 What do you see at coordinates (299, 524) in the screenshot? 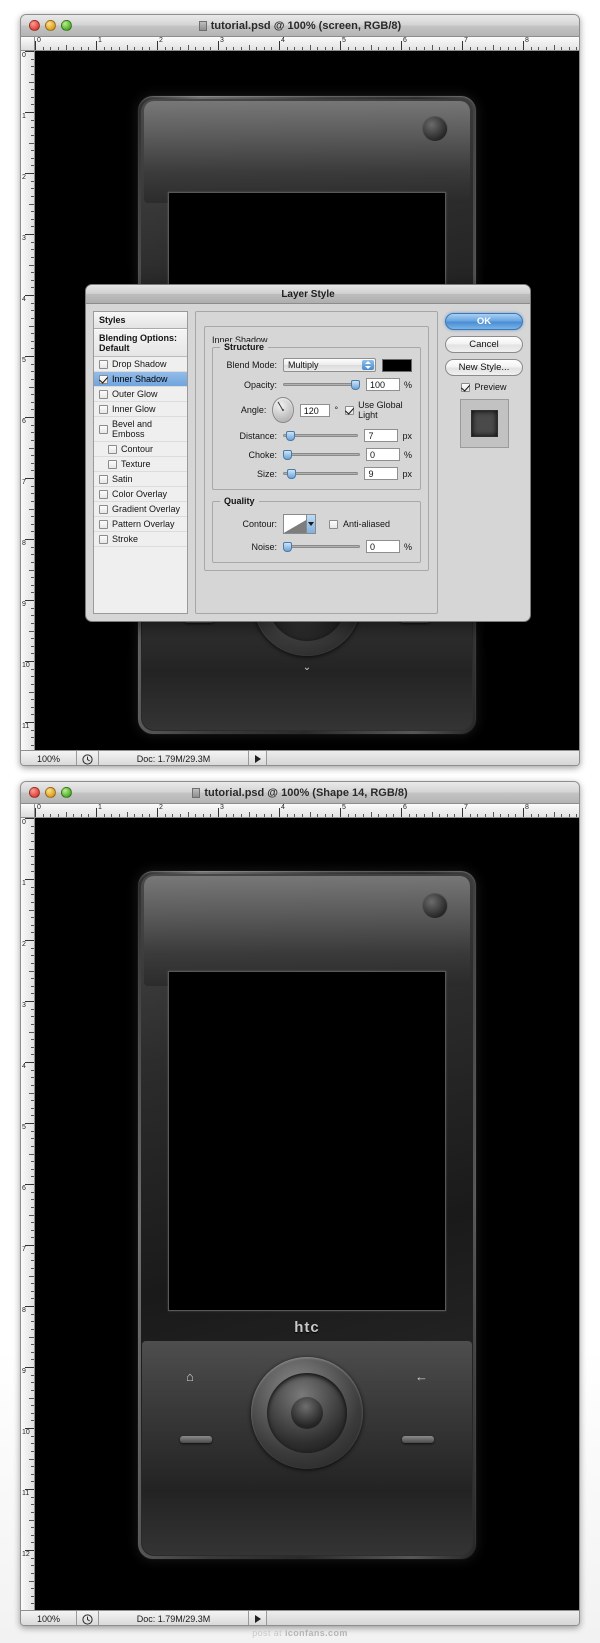
I see `contour-preset-picker` at bounding box center [299, 524].